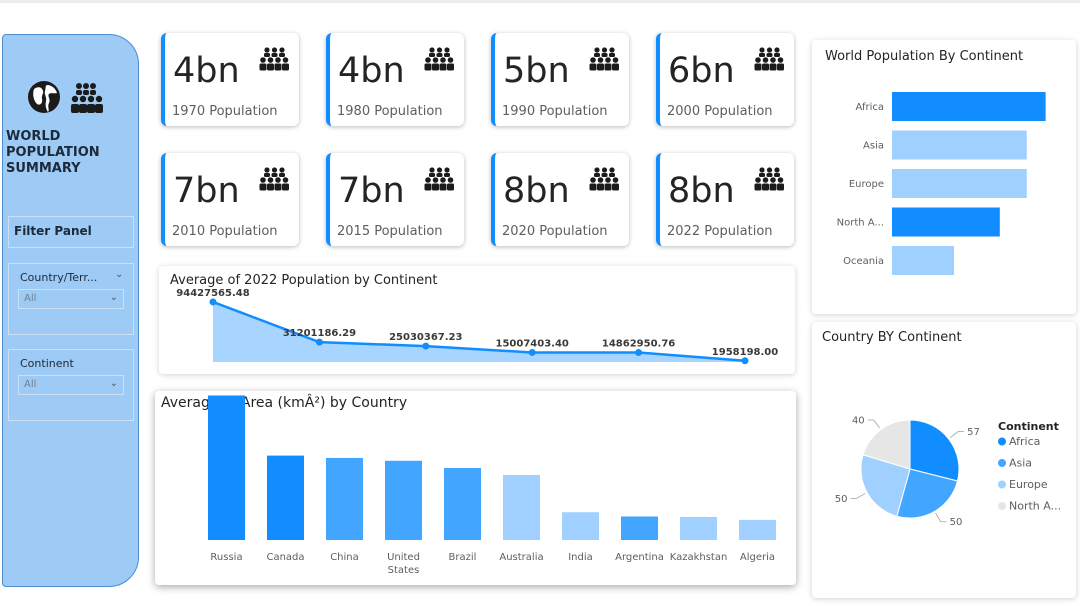 The image size is (1080, 606). I want to click on category-label: Asia, so click(873, 146).